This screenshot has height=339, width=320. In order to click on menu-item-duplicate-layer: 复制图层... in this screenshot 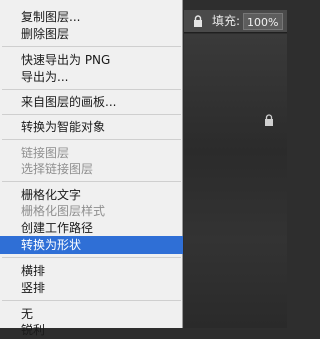, I will do `click(91, 17)`.